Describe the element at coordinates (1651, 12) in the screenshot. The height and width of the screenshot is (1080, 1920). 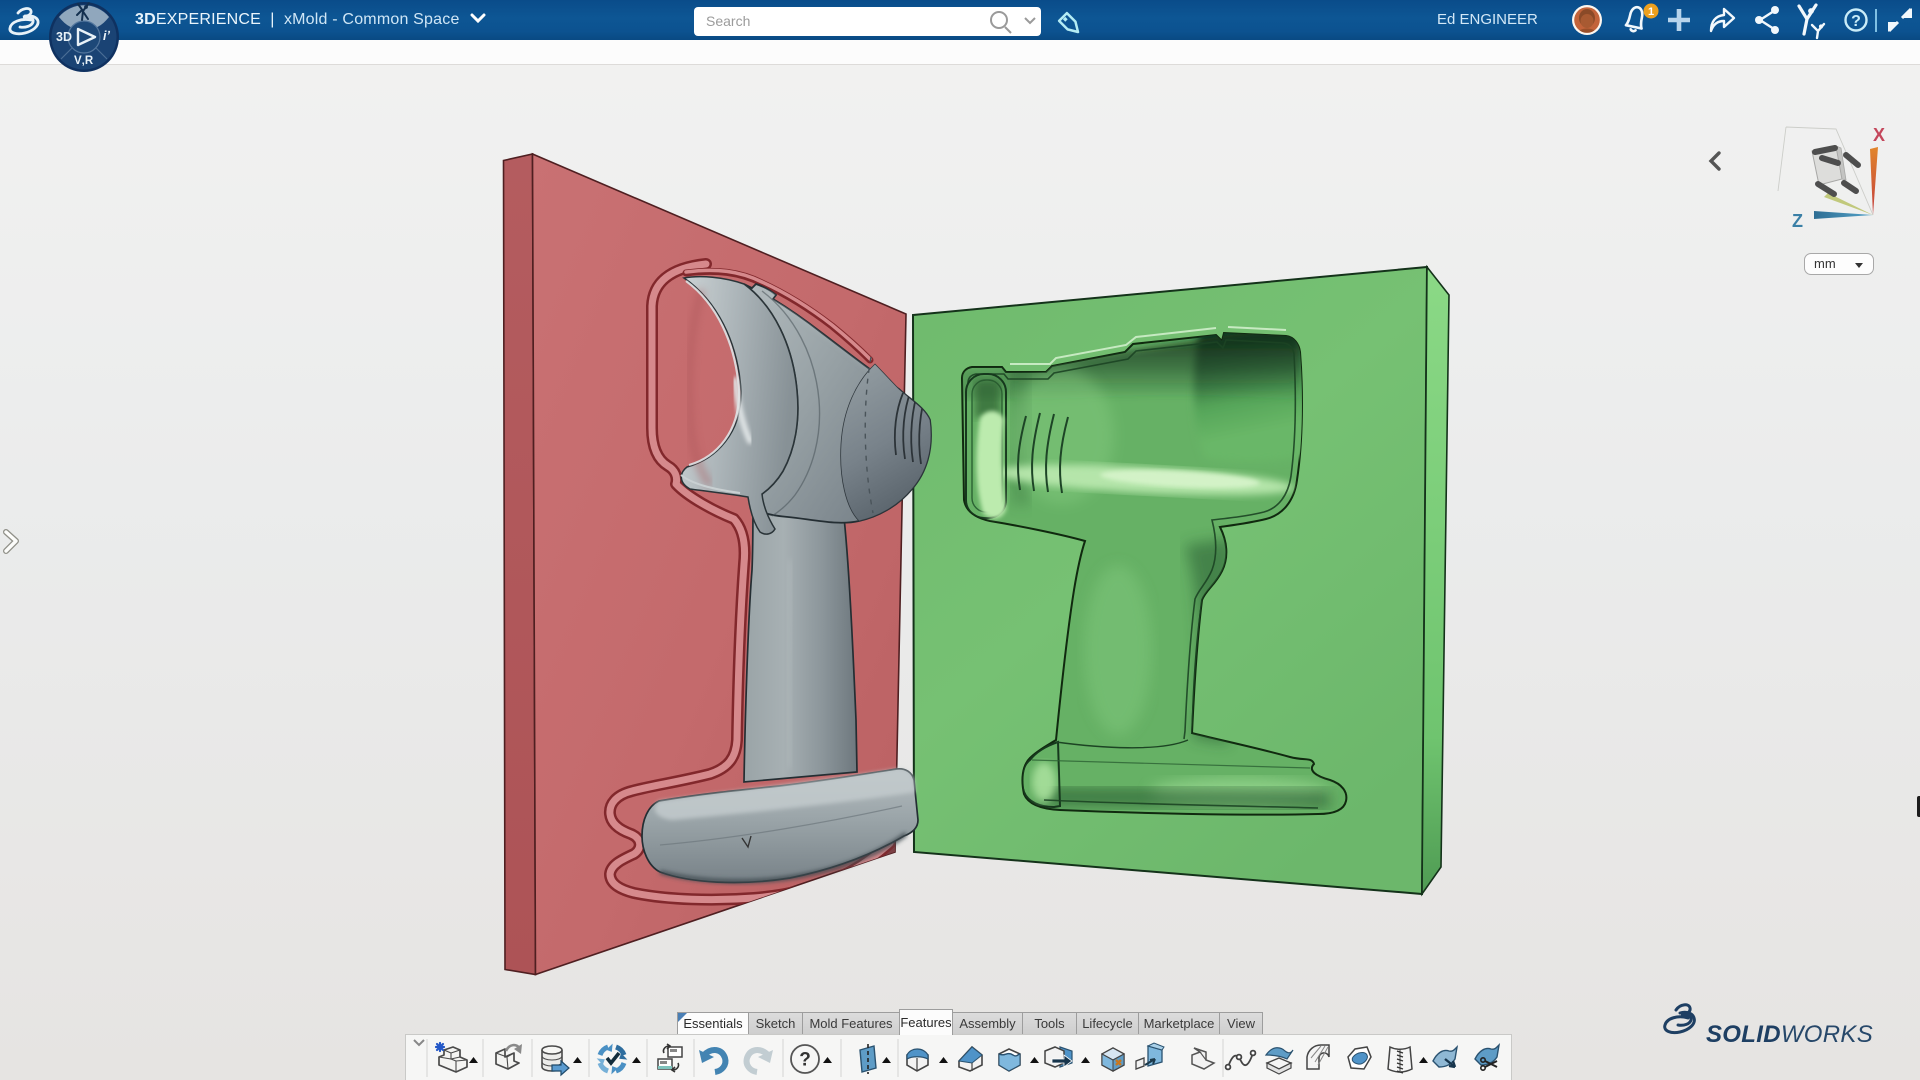
I see `svg-text: 1` at that location.